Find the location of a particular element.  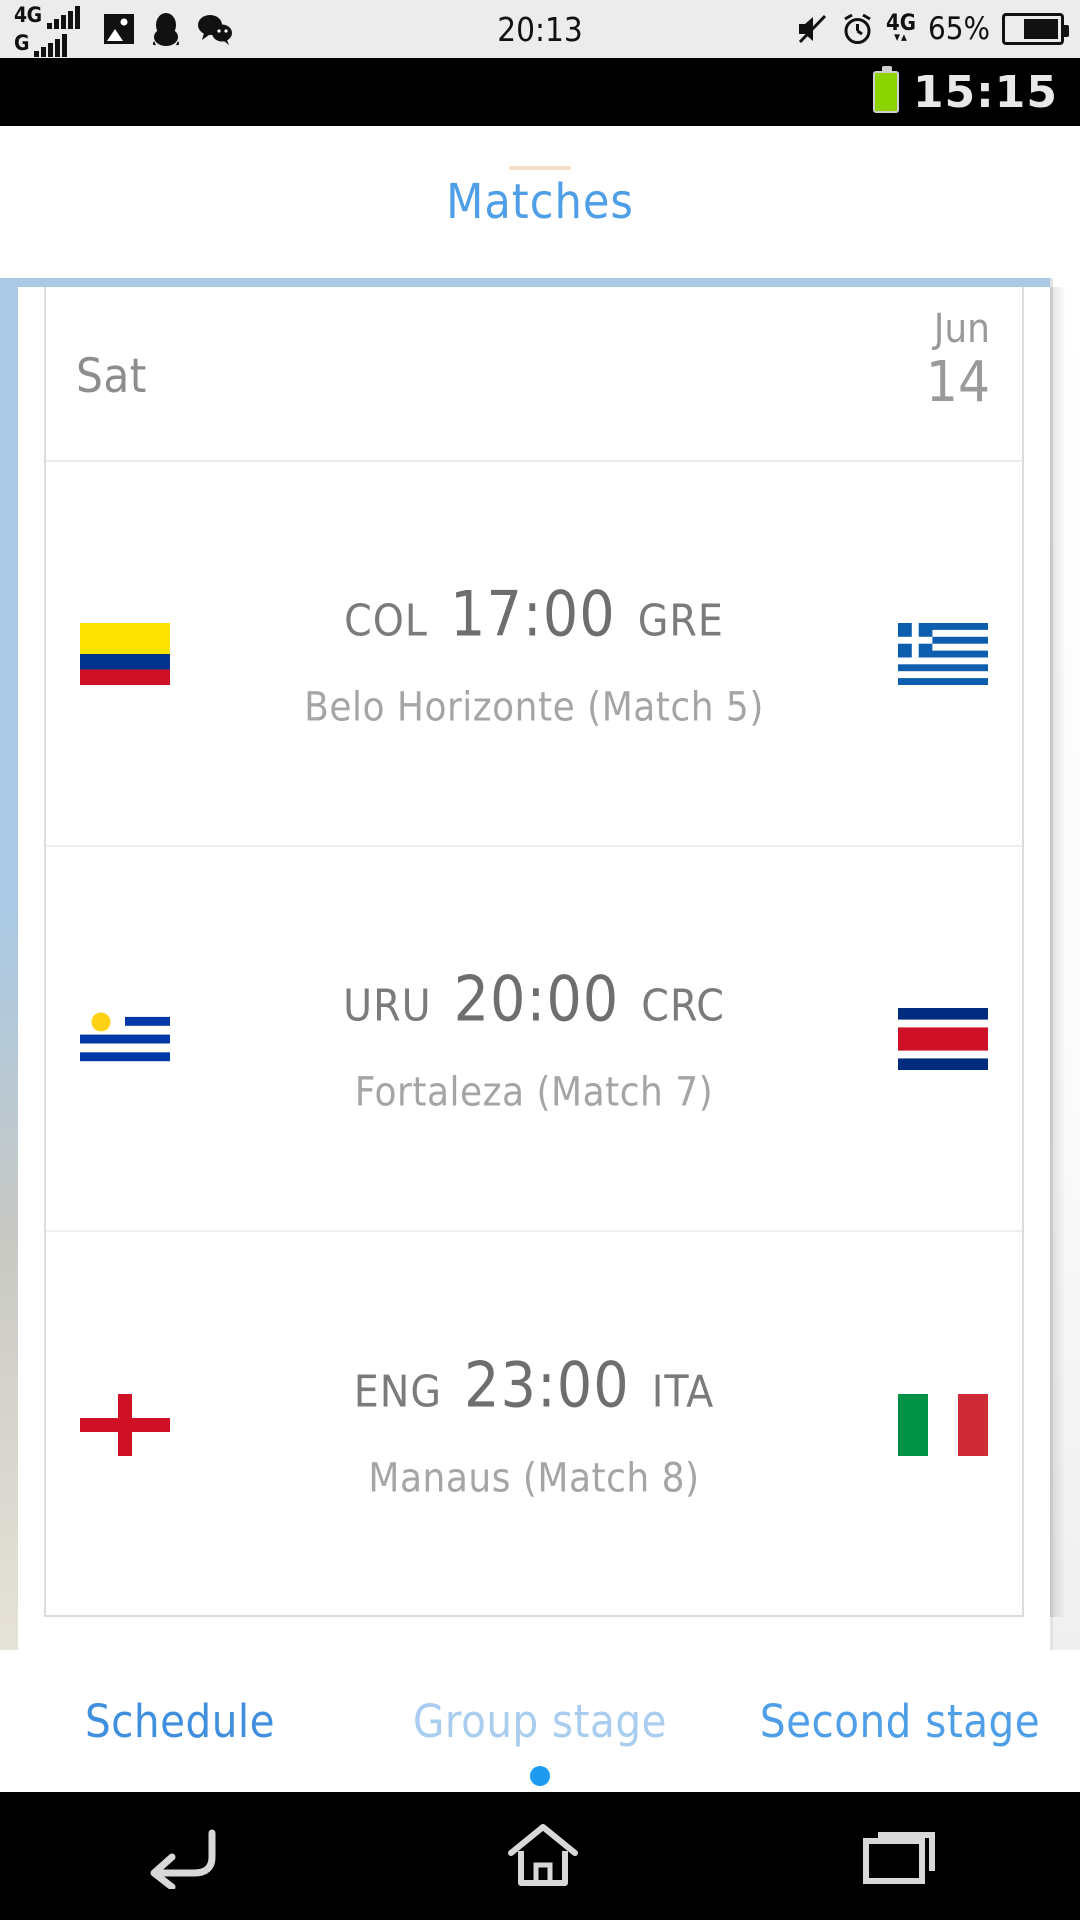

costa-rica-flag is located at coordinates (943, 1038).